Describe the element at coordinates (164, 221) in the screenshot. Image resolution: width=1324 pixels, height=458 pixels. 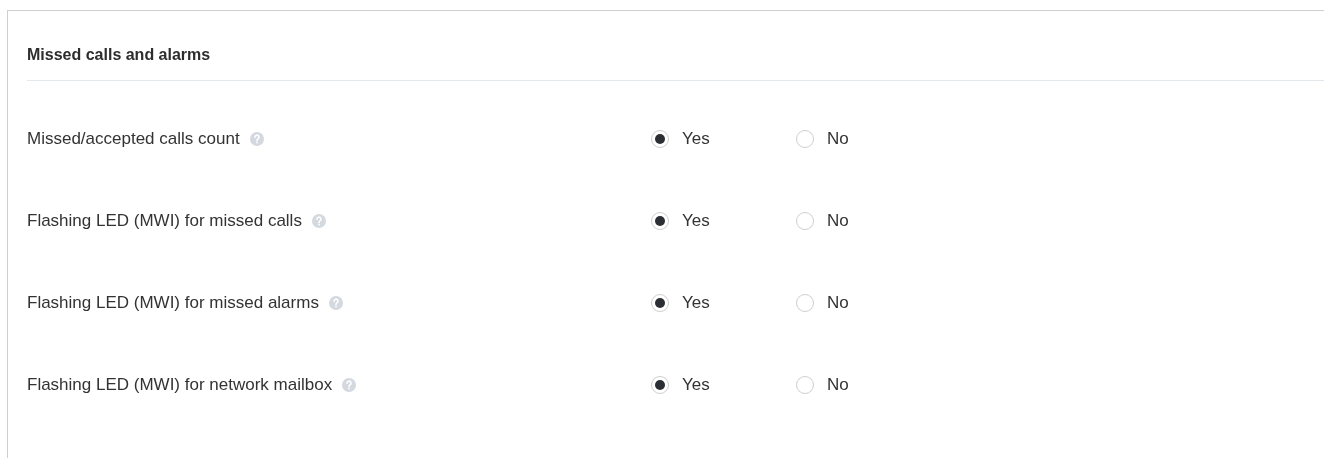
I see `setting-label: Flashing LED (MWI) for missed calls` at that location.